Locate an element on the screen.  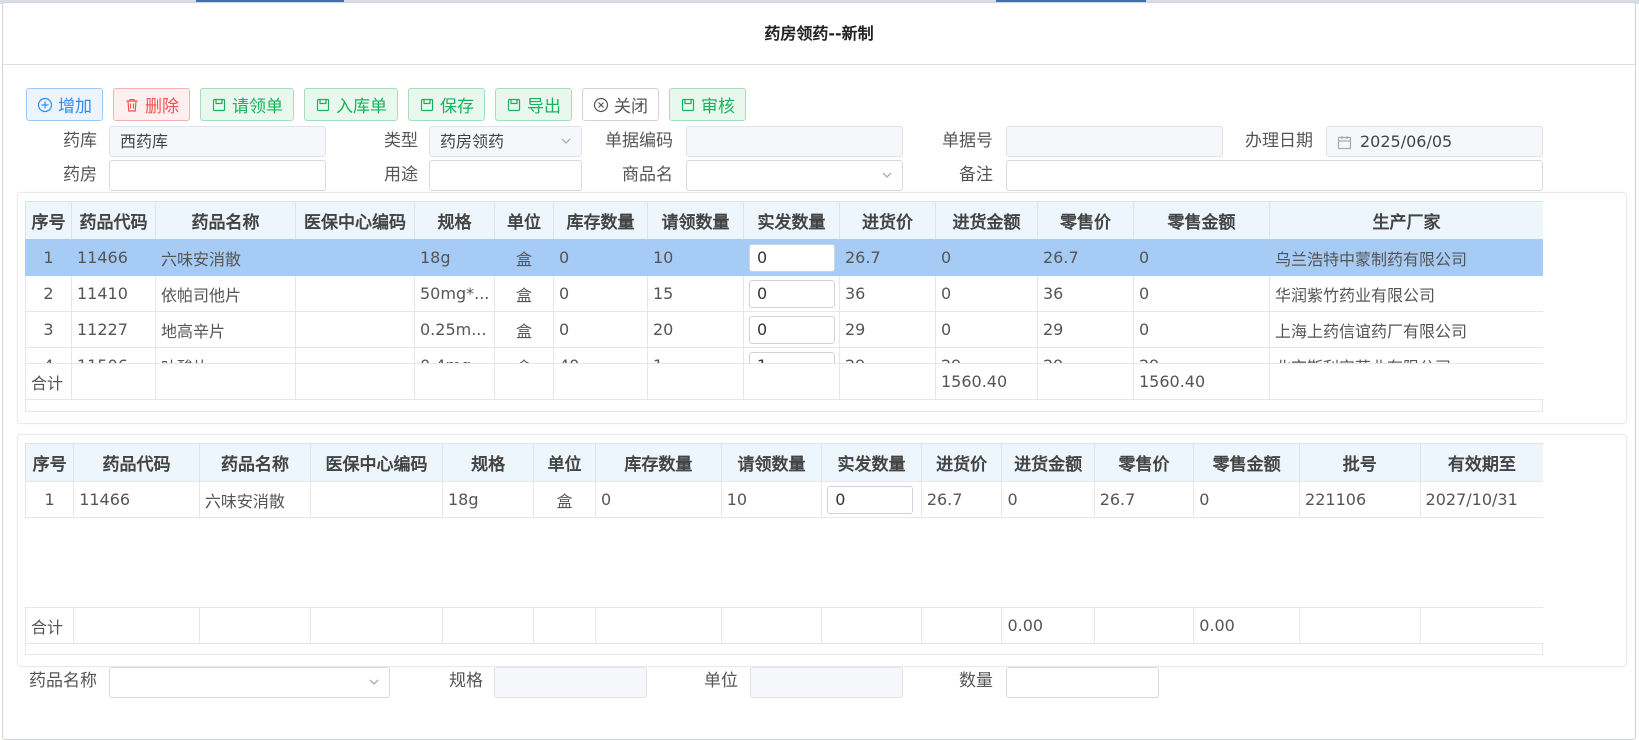
unit-field is located at coordinates (826, 682).